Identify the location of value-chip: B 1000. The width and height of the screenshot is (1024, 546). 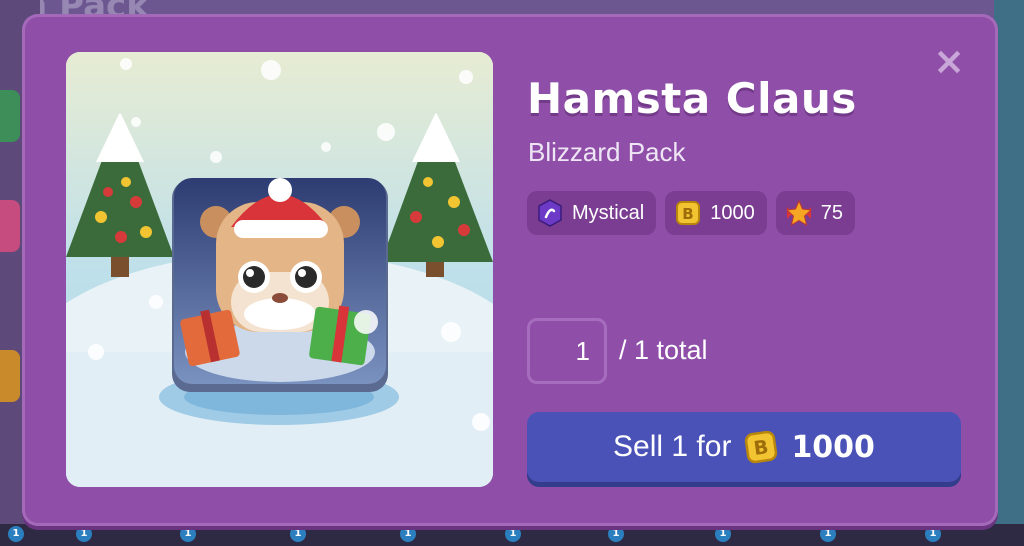
(716, 213).